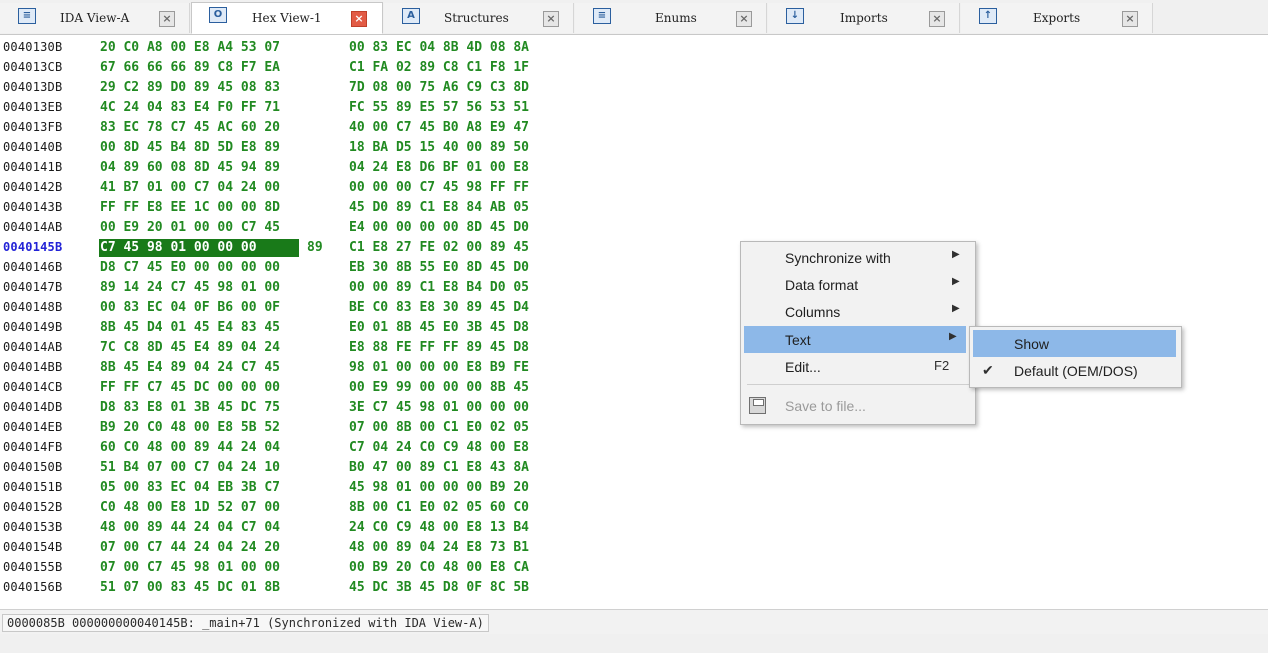 The height and width of the screenshot is (653, 1268). Describe the element at coordinates (190, 207) in the screenshot. I see `hex-bytes: FF FF E8 EE 1C 00 00 8D` at that location.